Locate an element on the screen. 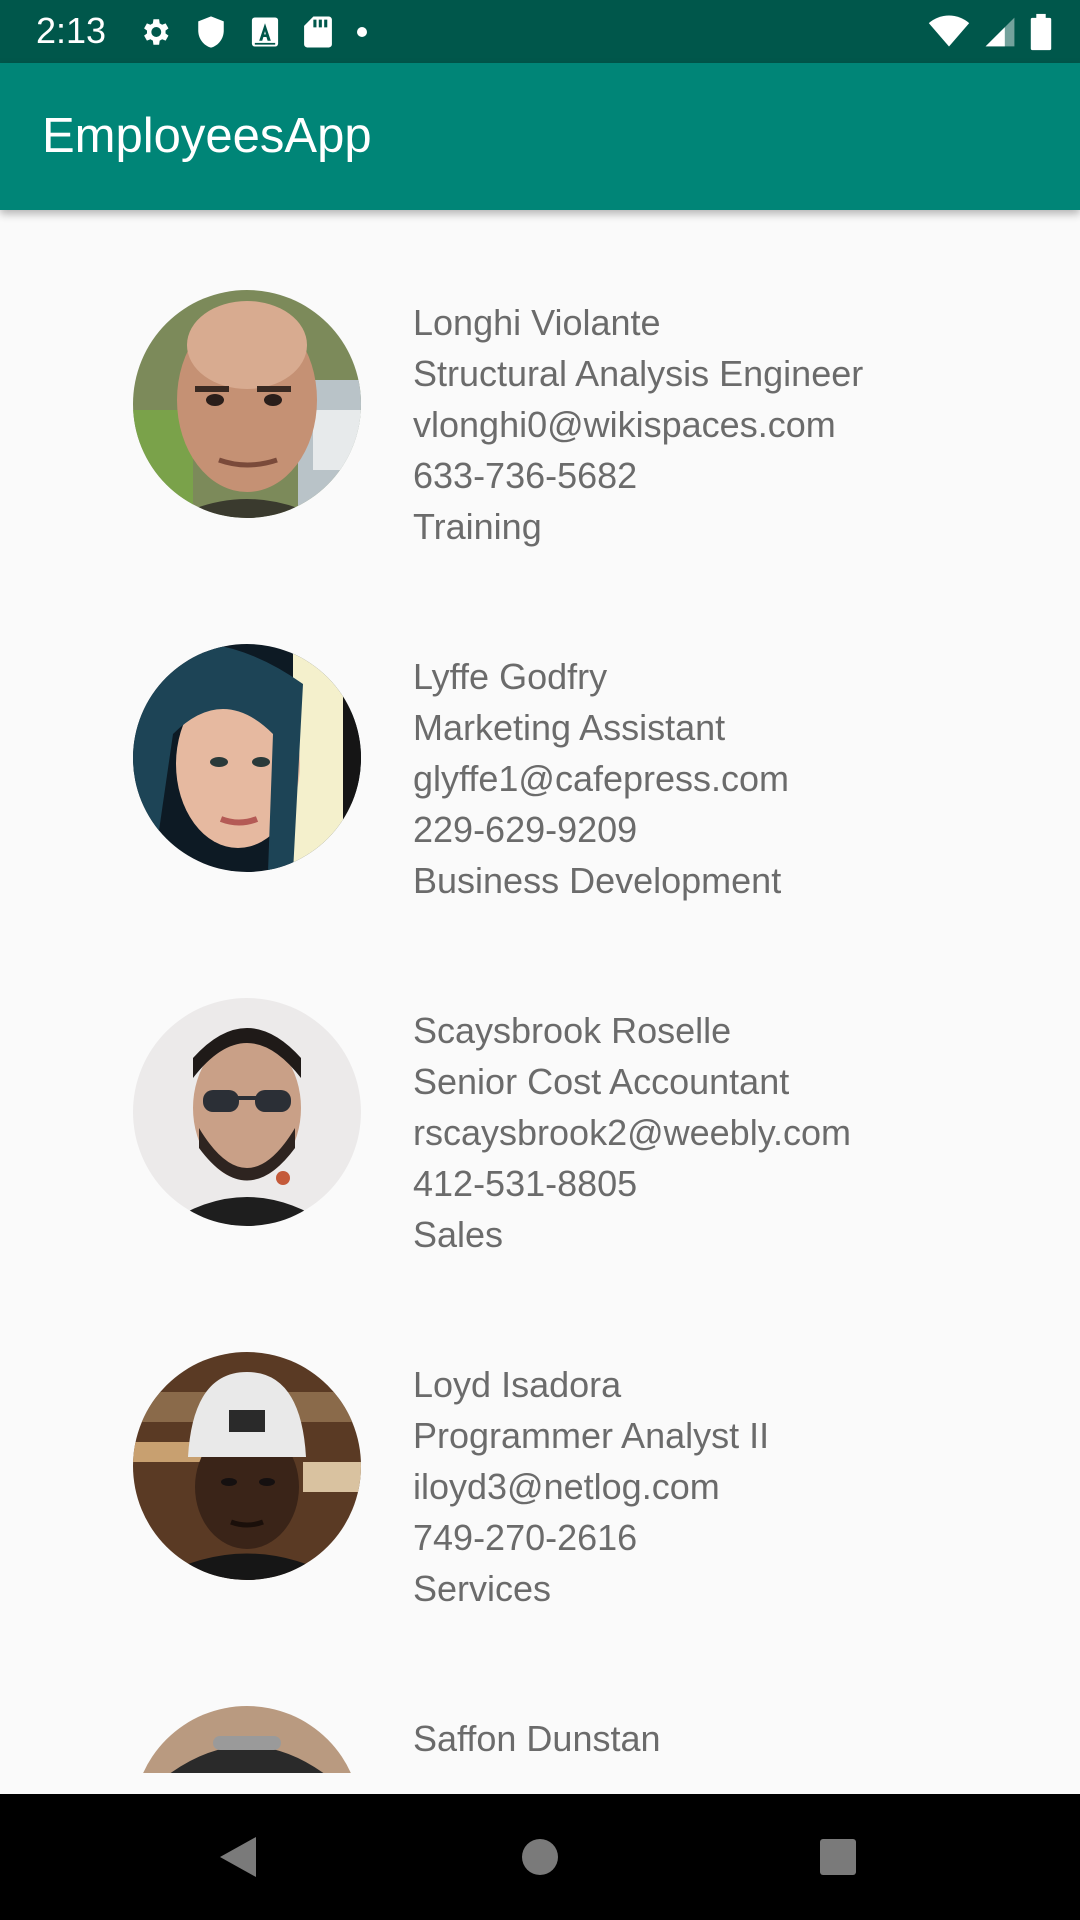  employee-title: Structural Analysis Engineer is located at coordinates (638, 373).